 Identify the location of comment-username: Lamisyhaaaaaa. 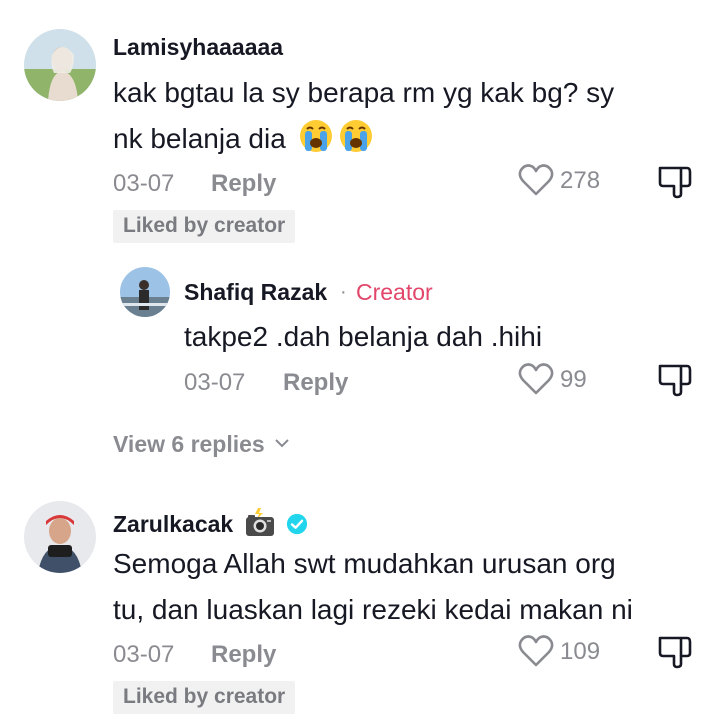
(198, 47).